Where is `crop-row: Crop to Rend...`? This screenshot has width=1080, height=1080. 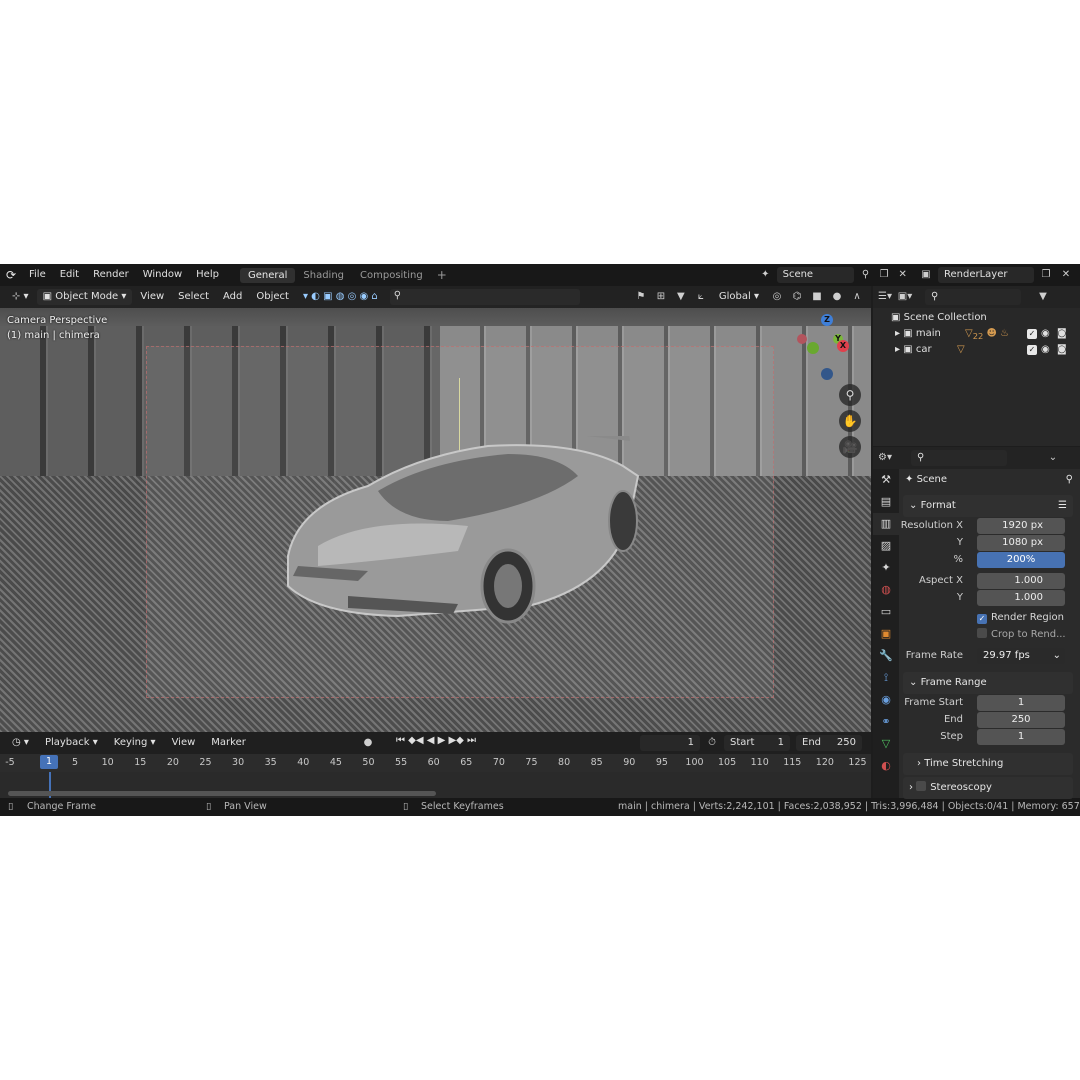
crop-row: Crop to Rend... is located at coordinates (988, 635).